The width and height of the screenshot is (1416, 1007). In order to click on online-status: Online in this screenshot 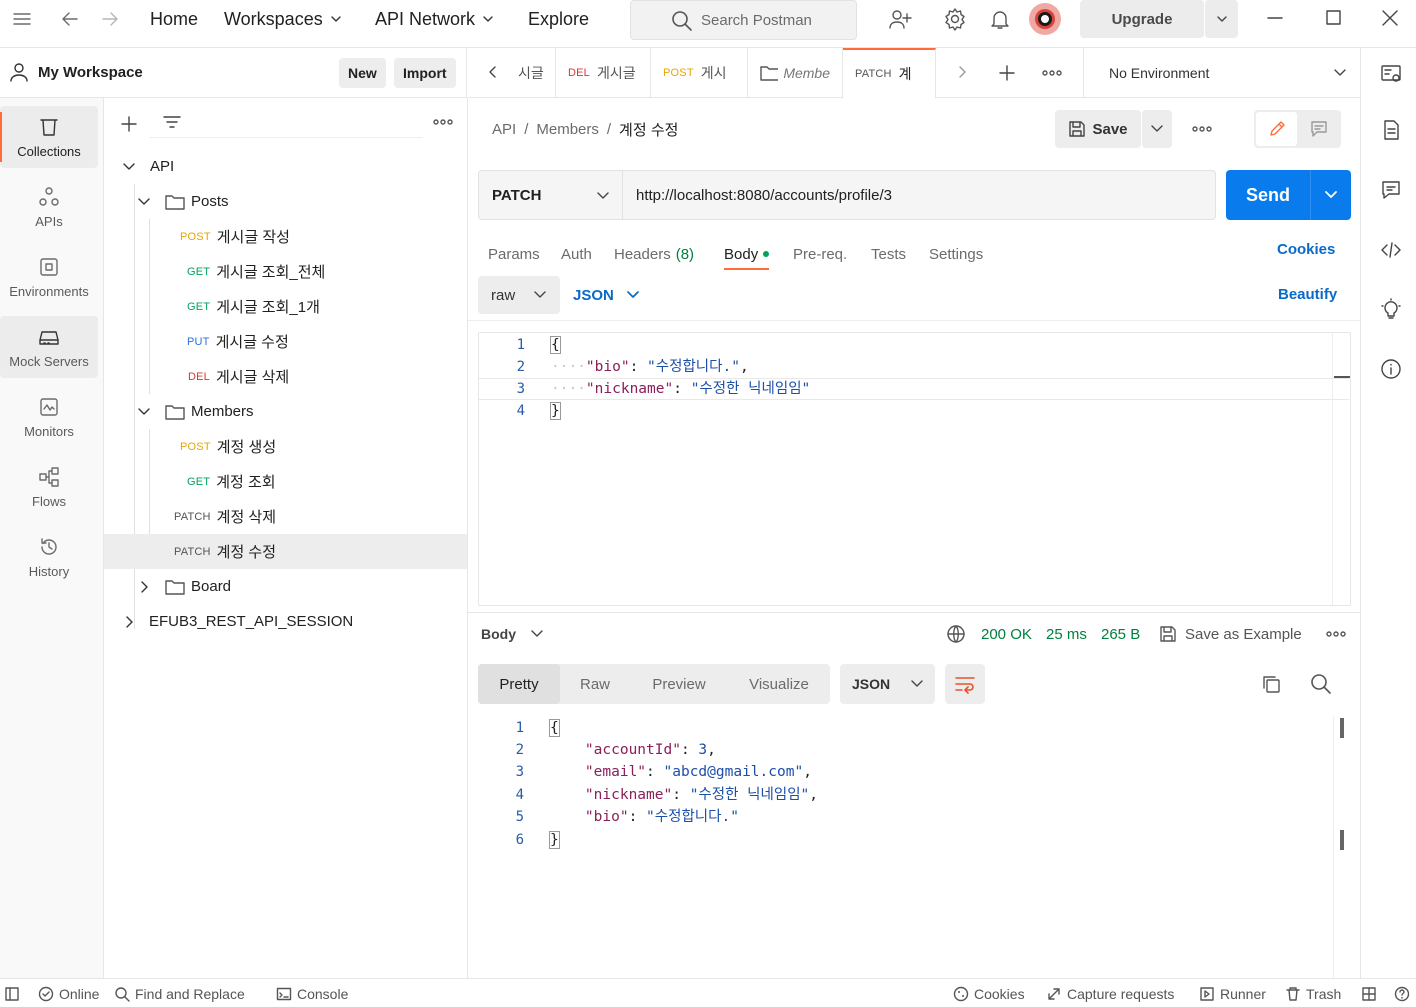, I will do `click(68, 993)`.